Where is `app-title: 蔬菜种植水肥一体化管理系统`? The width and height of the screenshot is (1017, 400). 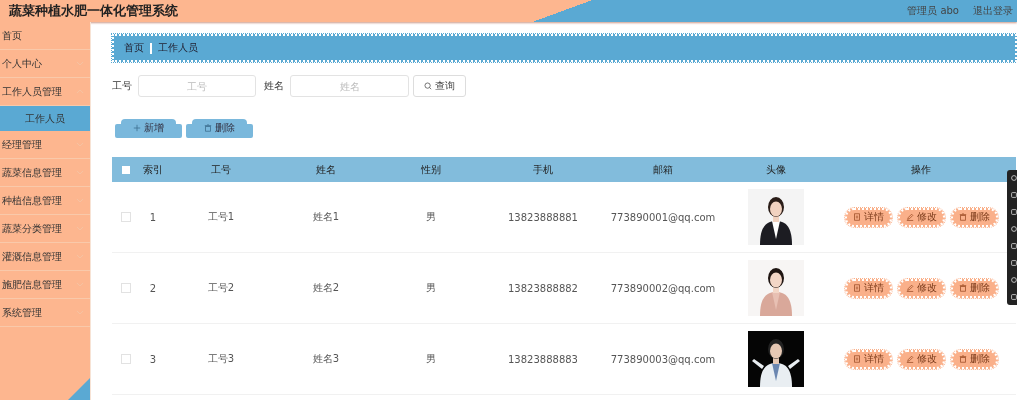
app-title: 蔬菜种植水肥一体化管理系统 is located at coordinates (93, 11).